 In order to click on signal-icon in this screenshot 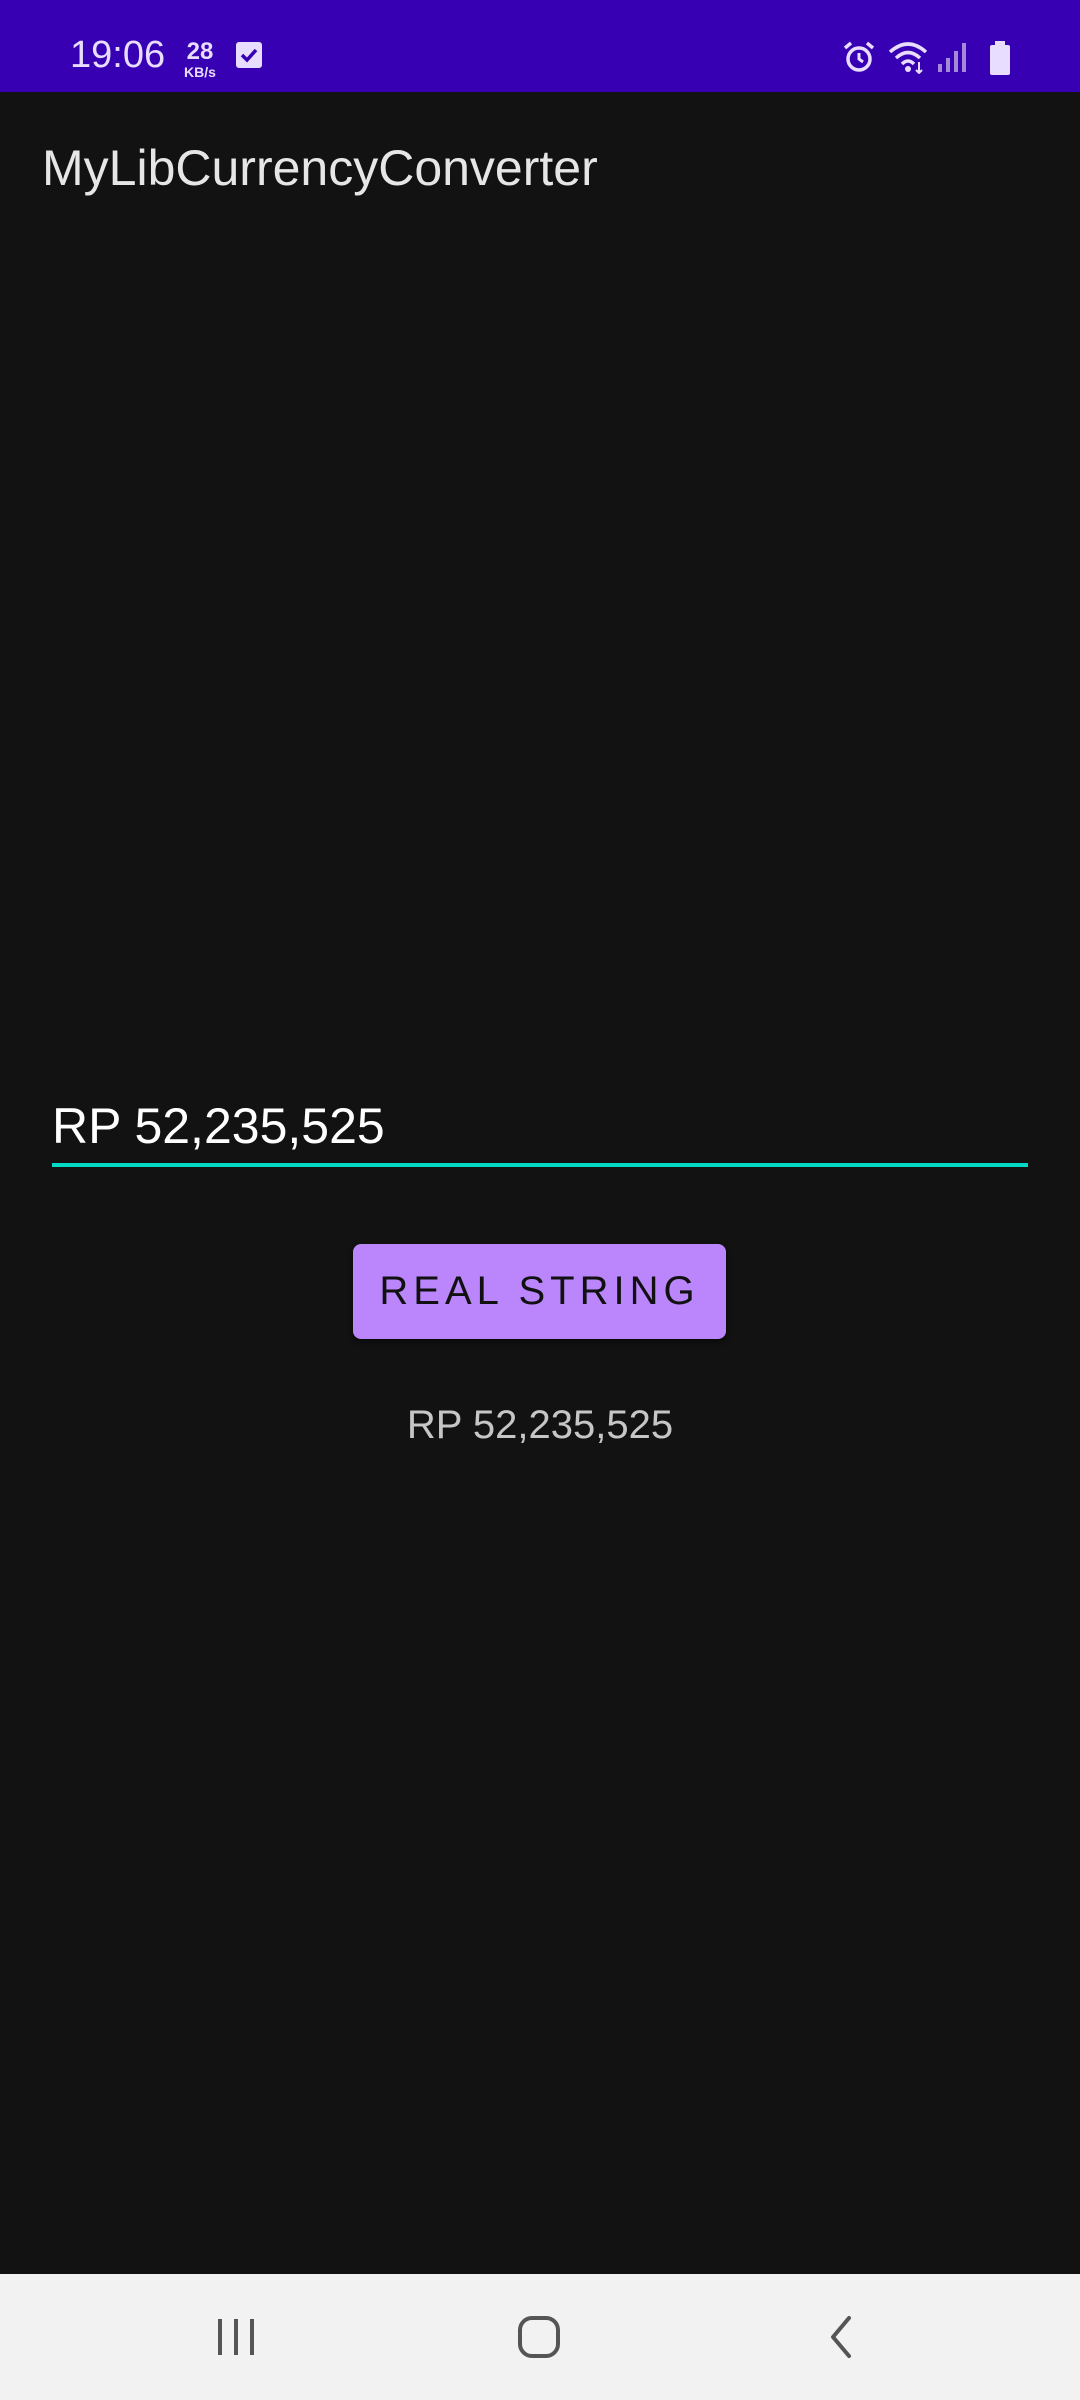, I will do `click(953, 58)`.